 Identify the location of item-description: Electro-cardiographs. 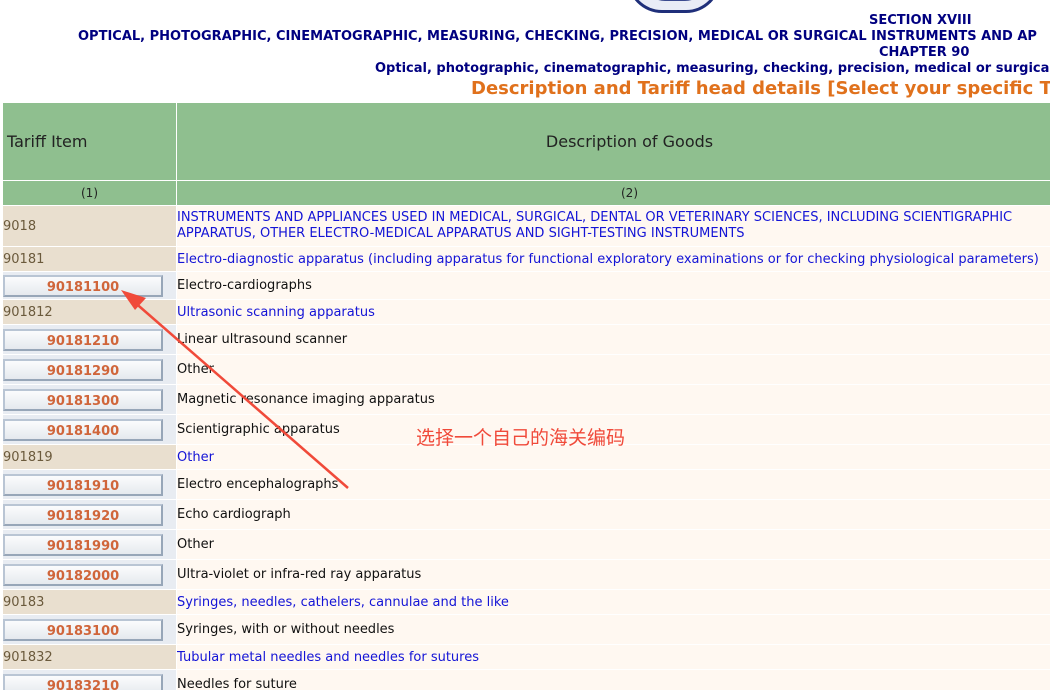
(613, 285).